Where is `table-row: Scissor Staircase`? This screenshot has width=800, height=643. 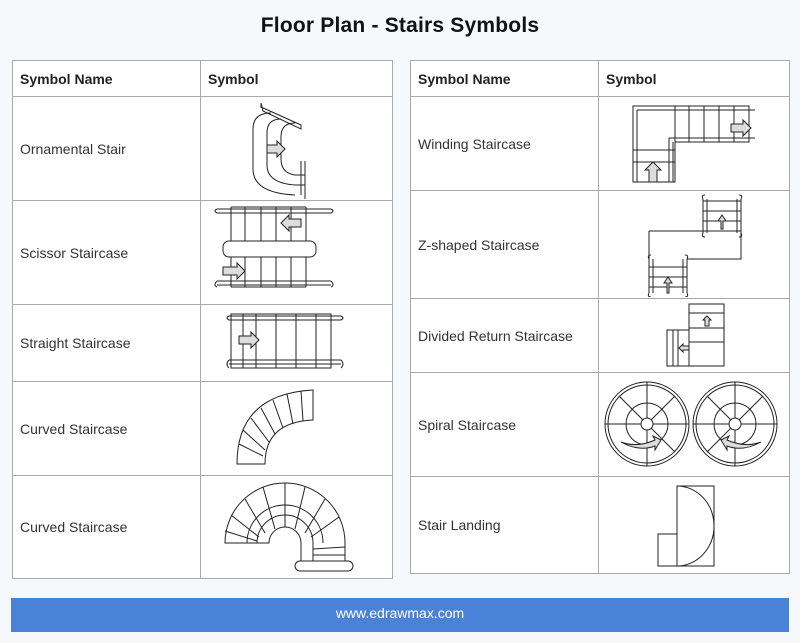
table-row: Scissor Staircase is located at coordinates (202, 252).